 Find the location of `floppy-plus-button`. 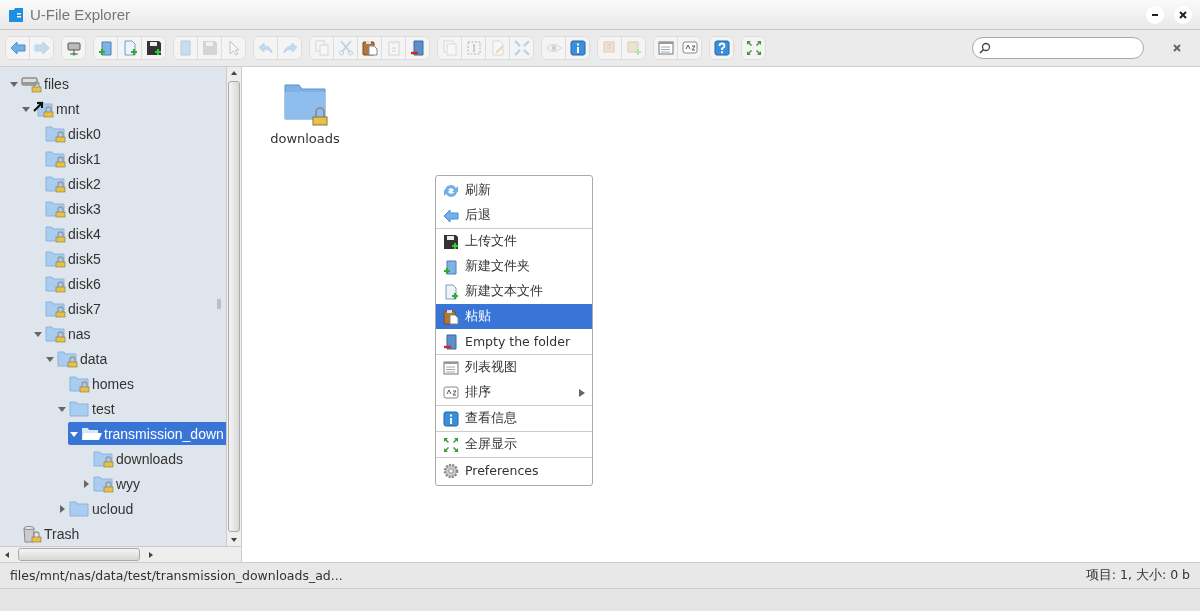

floppy-plus-button is located at coordinates (153, 48).